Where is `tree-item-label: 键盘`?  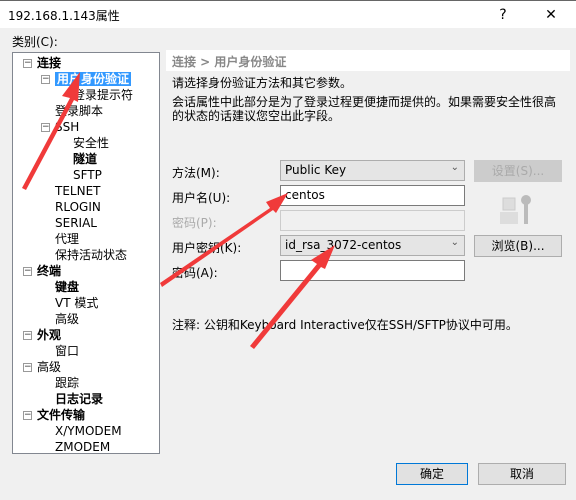
tree-item-label: 键盘 is located at coordinates (67, 287).